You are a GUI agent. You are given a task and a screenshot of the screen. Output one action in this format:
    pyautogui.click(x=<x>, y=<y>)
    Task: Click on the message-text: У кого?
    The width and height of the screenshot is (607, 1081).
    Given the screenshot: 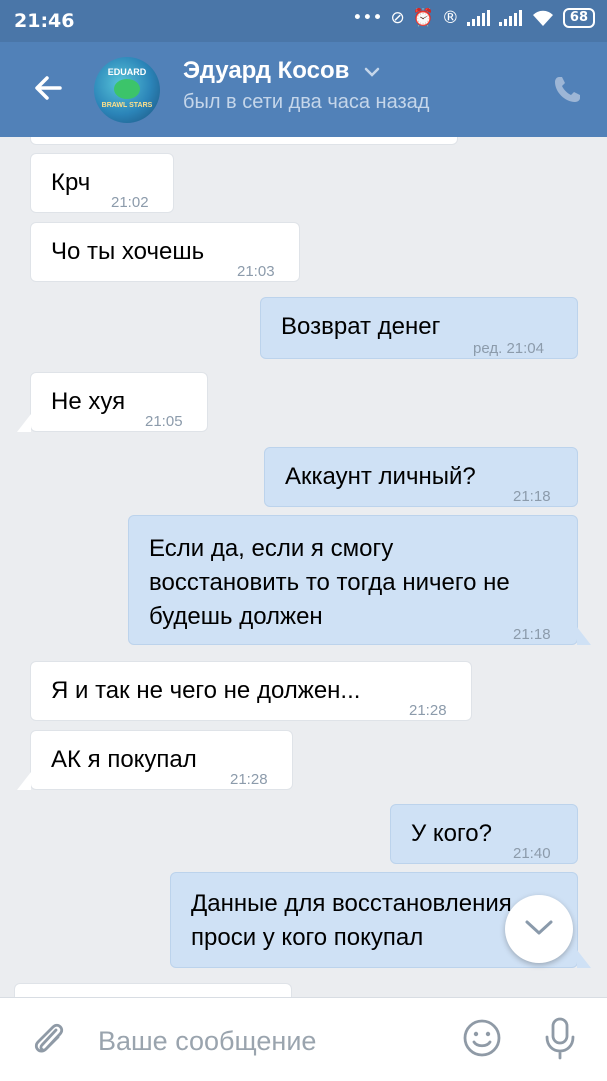 What is the action you would take?
    pyautogui.click(x=451, y=833)
    